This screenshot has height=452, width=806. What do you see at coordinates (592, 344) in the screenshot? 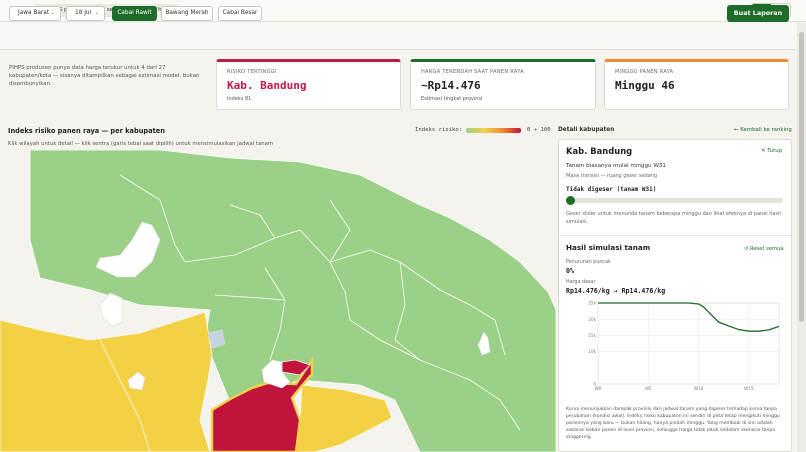
I see `chart-y-ticks: 010k15k20k25k` at bounding box center [592, 344].